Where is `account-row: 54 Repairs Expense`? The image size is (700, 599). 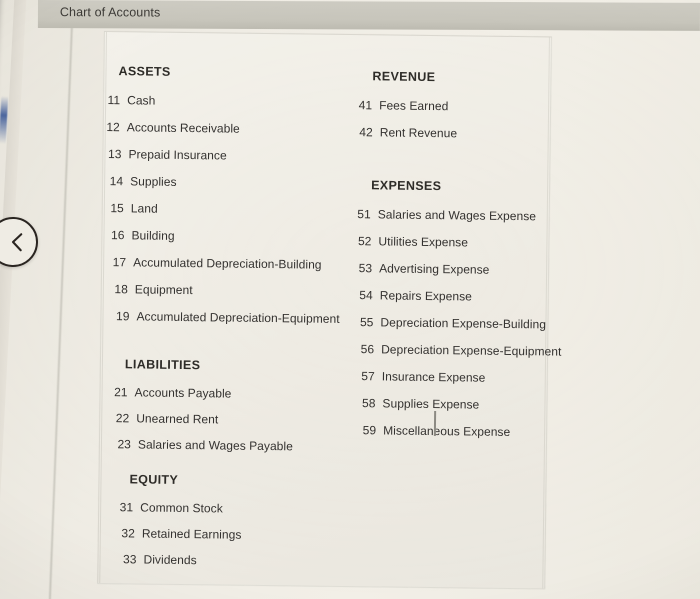
account-row: 54 Repairs Expense is located at coordinates (451, 296).